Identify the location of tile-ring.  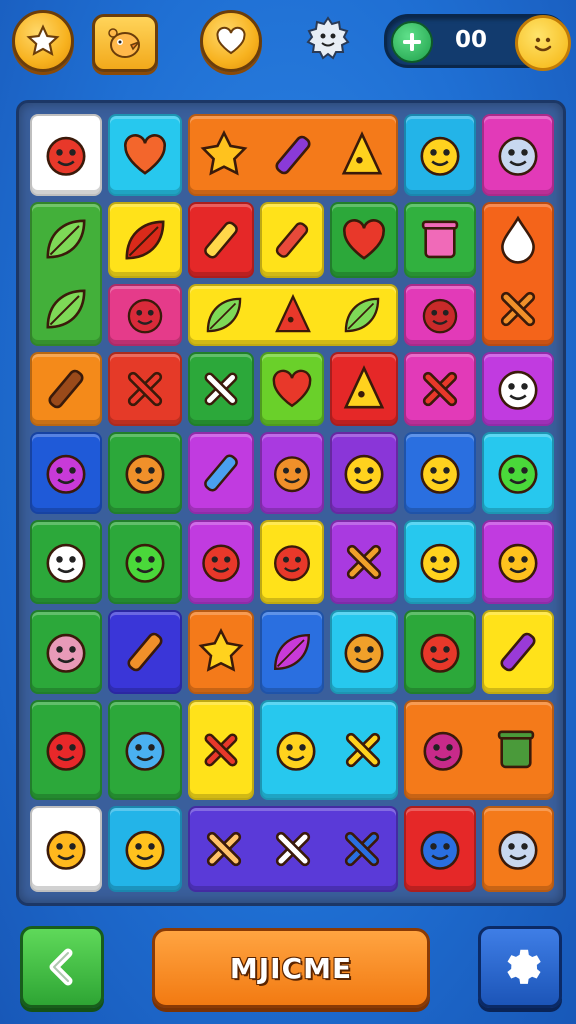
(440, 562).